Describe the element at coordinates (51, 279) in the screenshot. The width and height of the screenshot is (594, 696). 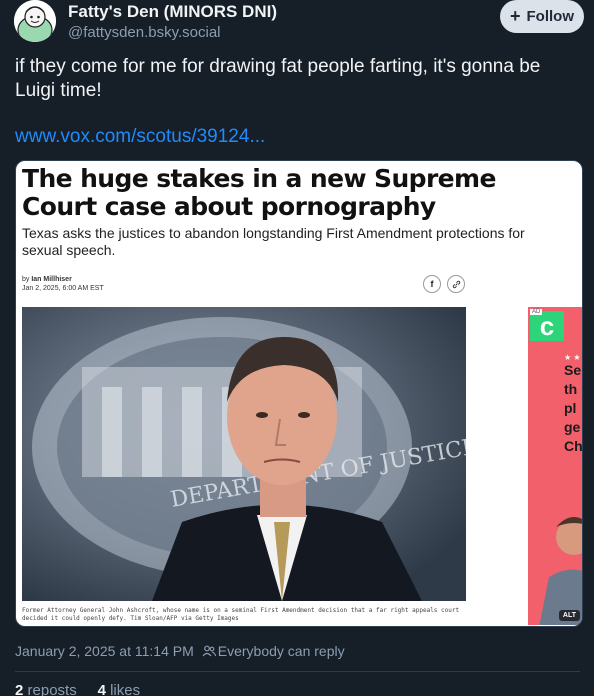
I see `byline-author: Ian Millhiser` at that location.